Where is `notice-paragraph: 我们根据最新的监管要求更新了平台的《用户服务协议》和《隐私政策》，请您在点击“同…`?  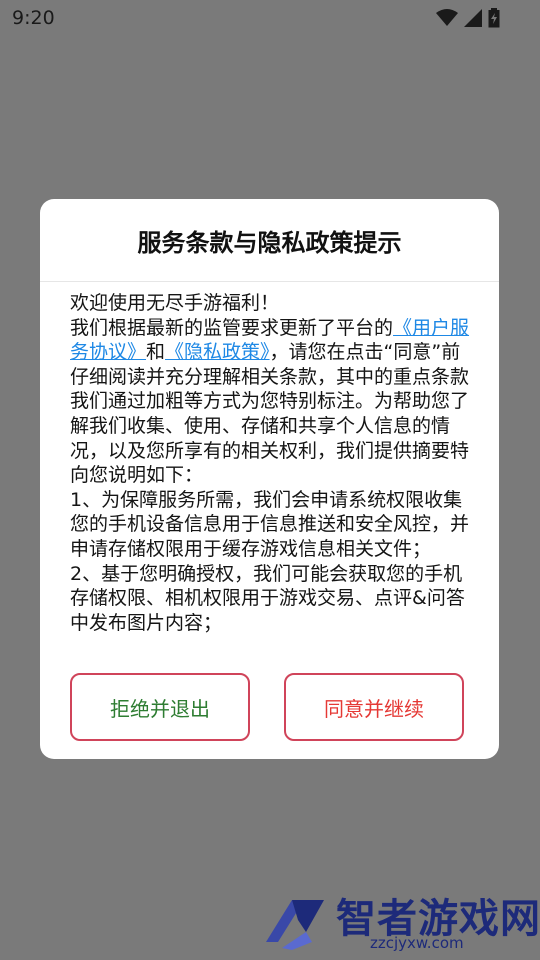 notice-paragraph: 我们根据最新的监管要求更新了平台的《用户服务协议》和《隐私政策》，请您在点击“同… is located at coordinates (271, 402).